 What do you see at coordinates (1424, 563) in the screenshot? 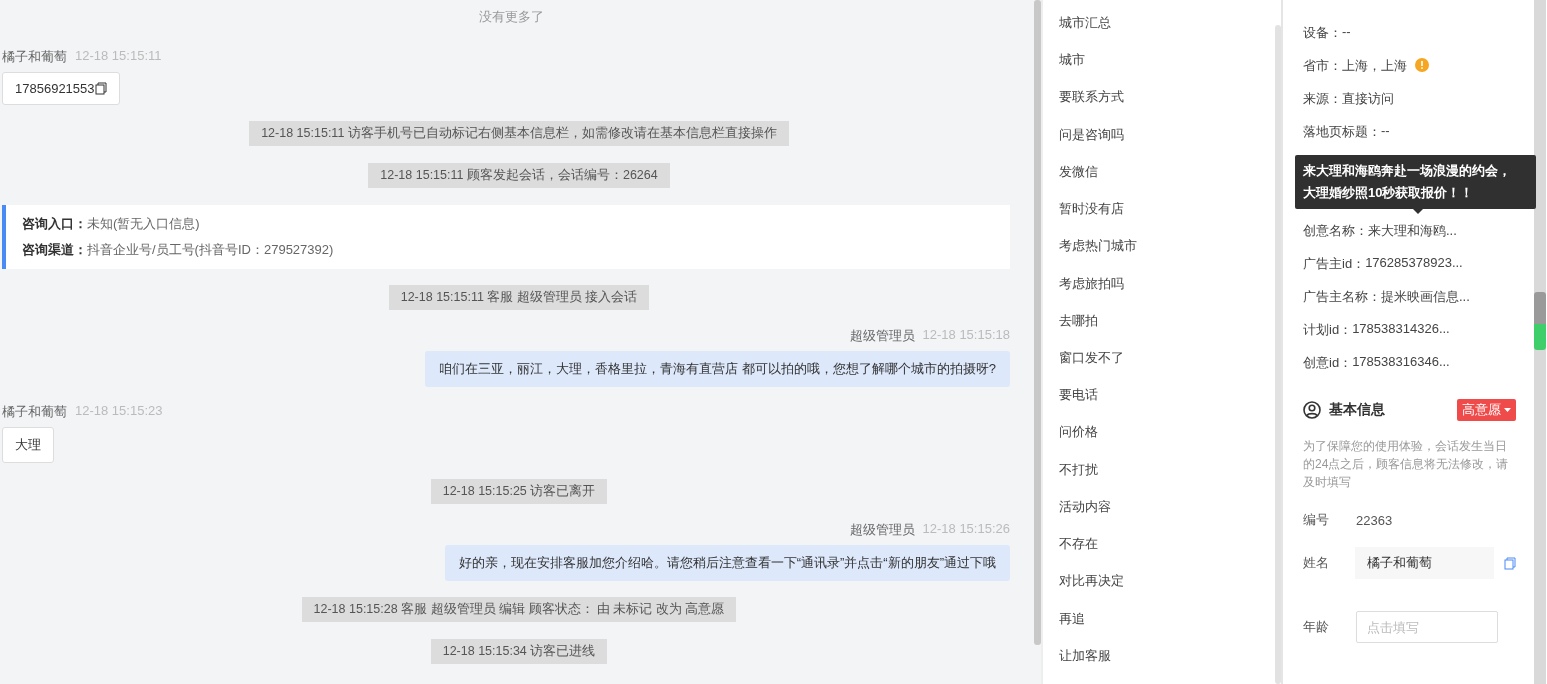
I see `name-field: 橘子和葡萄` at bounding box center [1424, 563].